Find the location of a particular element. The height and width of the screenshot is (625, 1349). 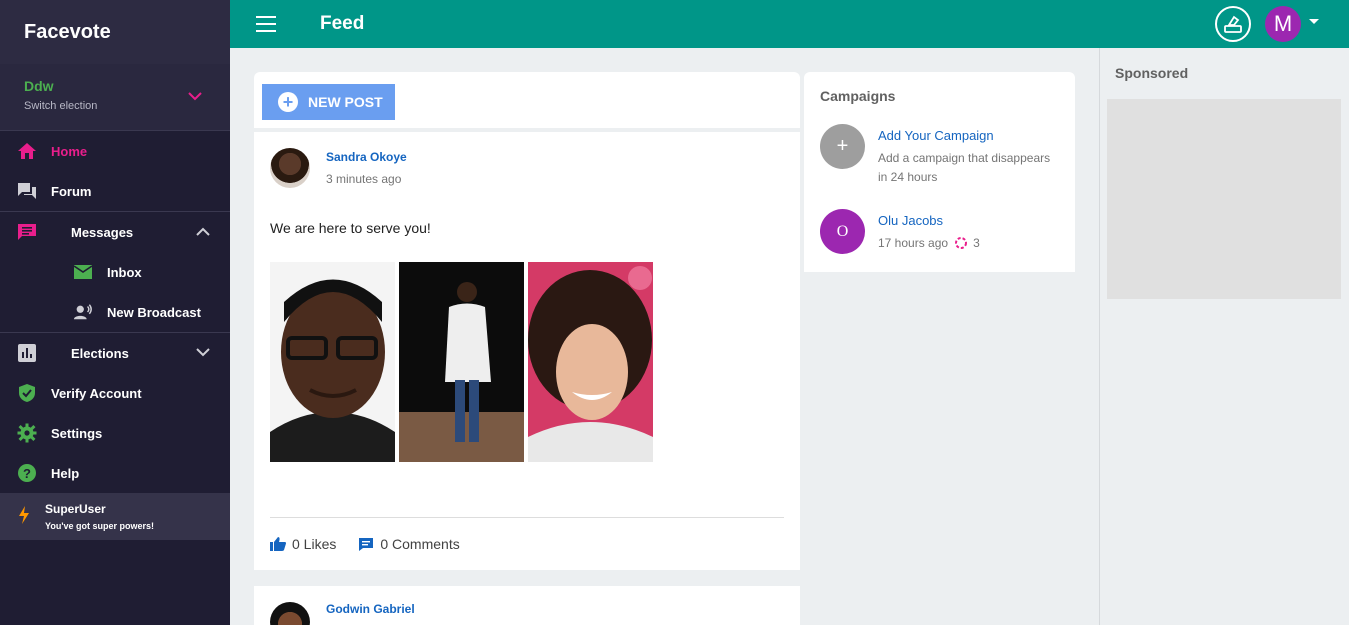

election-switcher: Ddw Switch election is located at coordinates (115, 97).